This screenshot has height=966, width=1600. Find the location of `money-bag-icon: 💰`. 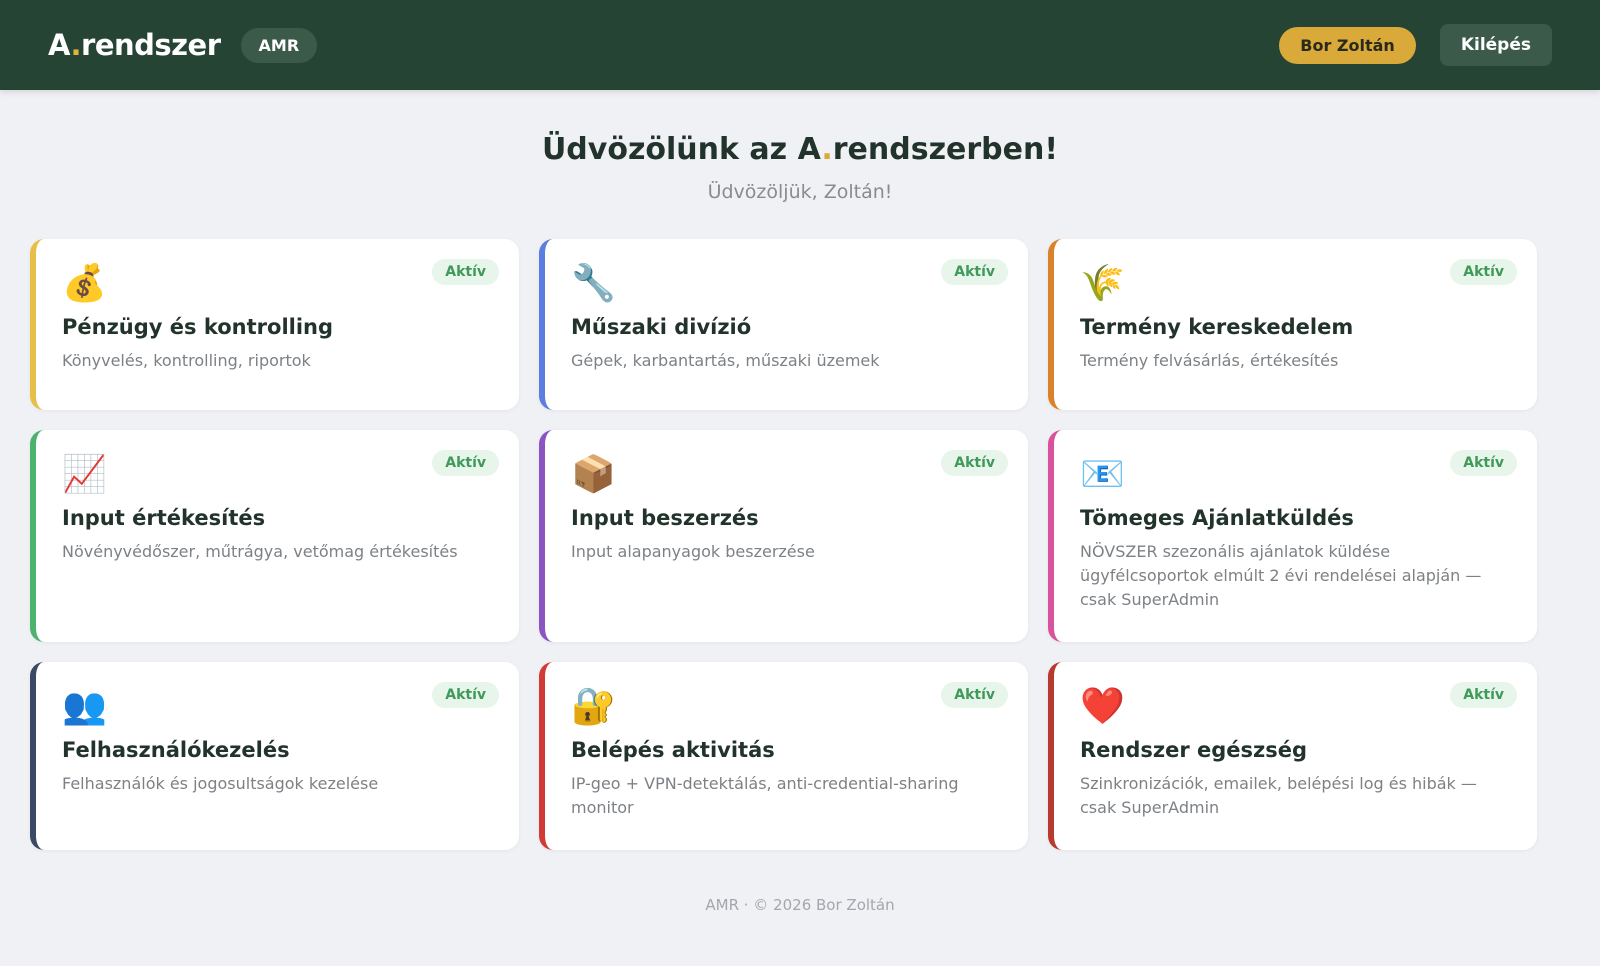

money-bag-icon: 💰 is located at coordinates (84, 283).